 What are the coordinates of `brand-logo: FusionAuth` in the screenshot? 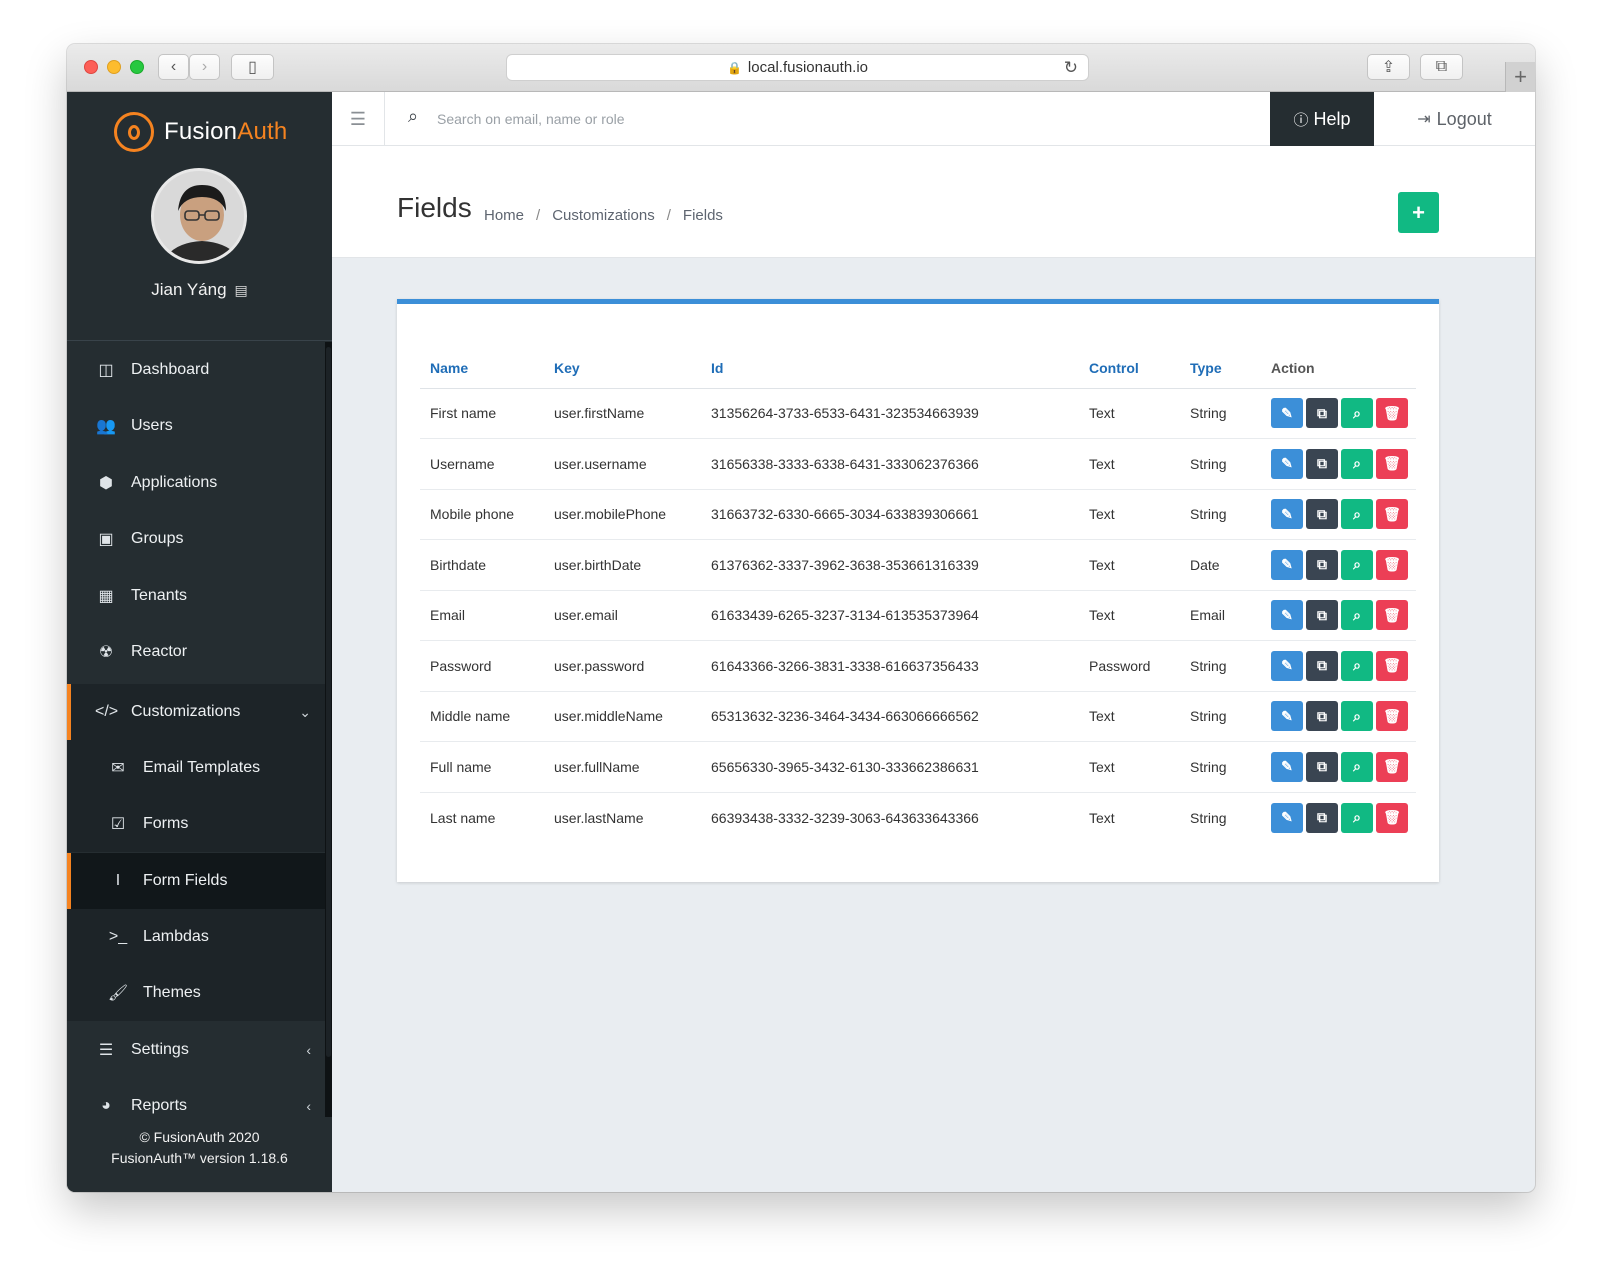 It's located at (200, 132).